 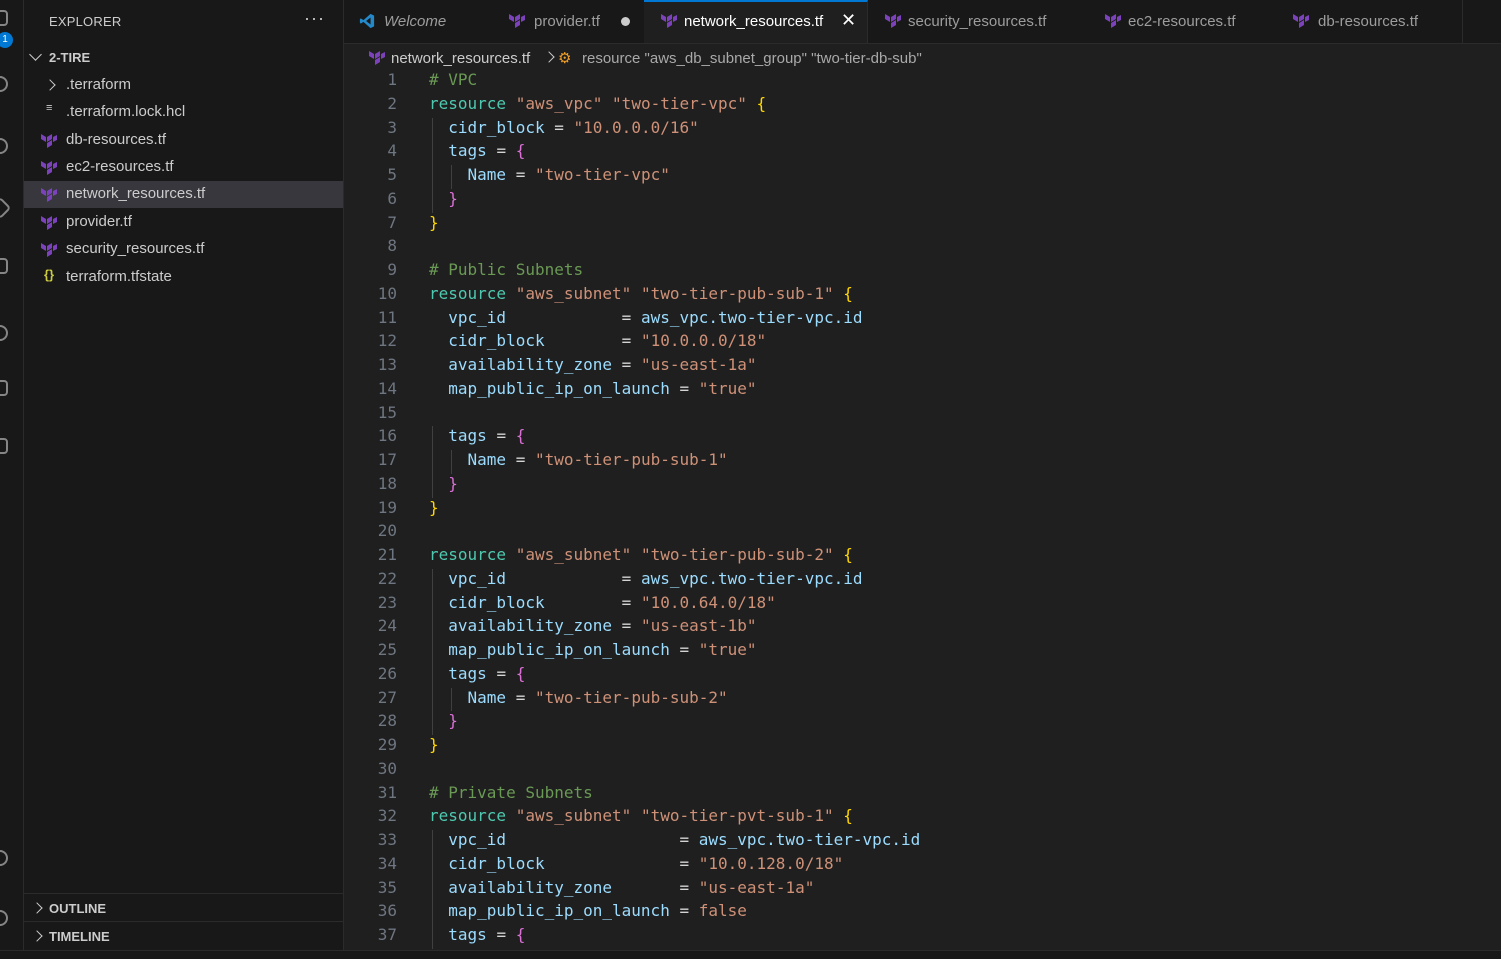 I want to click on code-line: 37 tags = {, so click(x=922, y=937).